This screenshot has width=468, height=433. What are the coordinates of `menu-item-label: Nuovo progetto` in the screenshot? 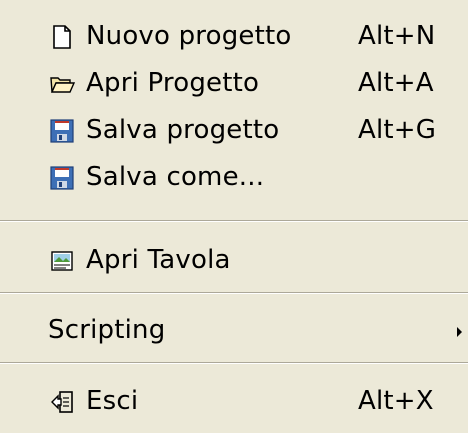 It's located at (189, 36).